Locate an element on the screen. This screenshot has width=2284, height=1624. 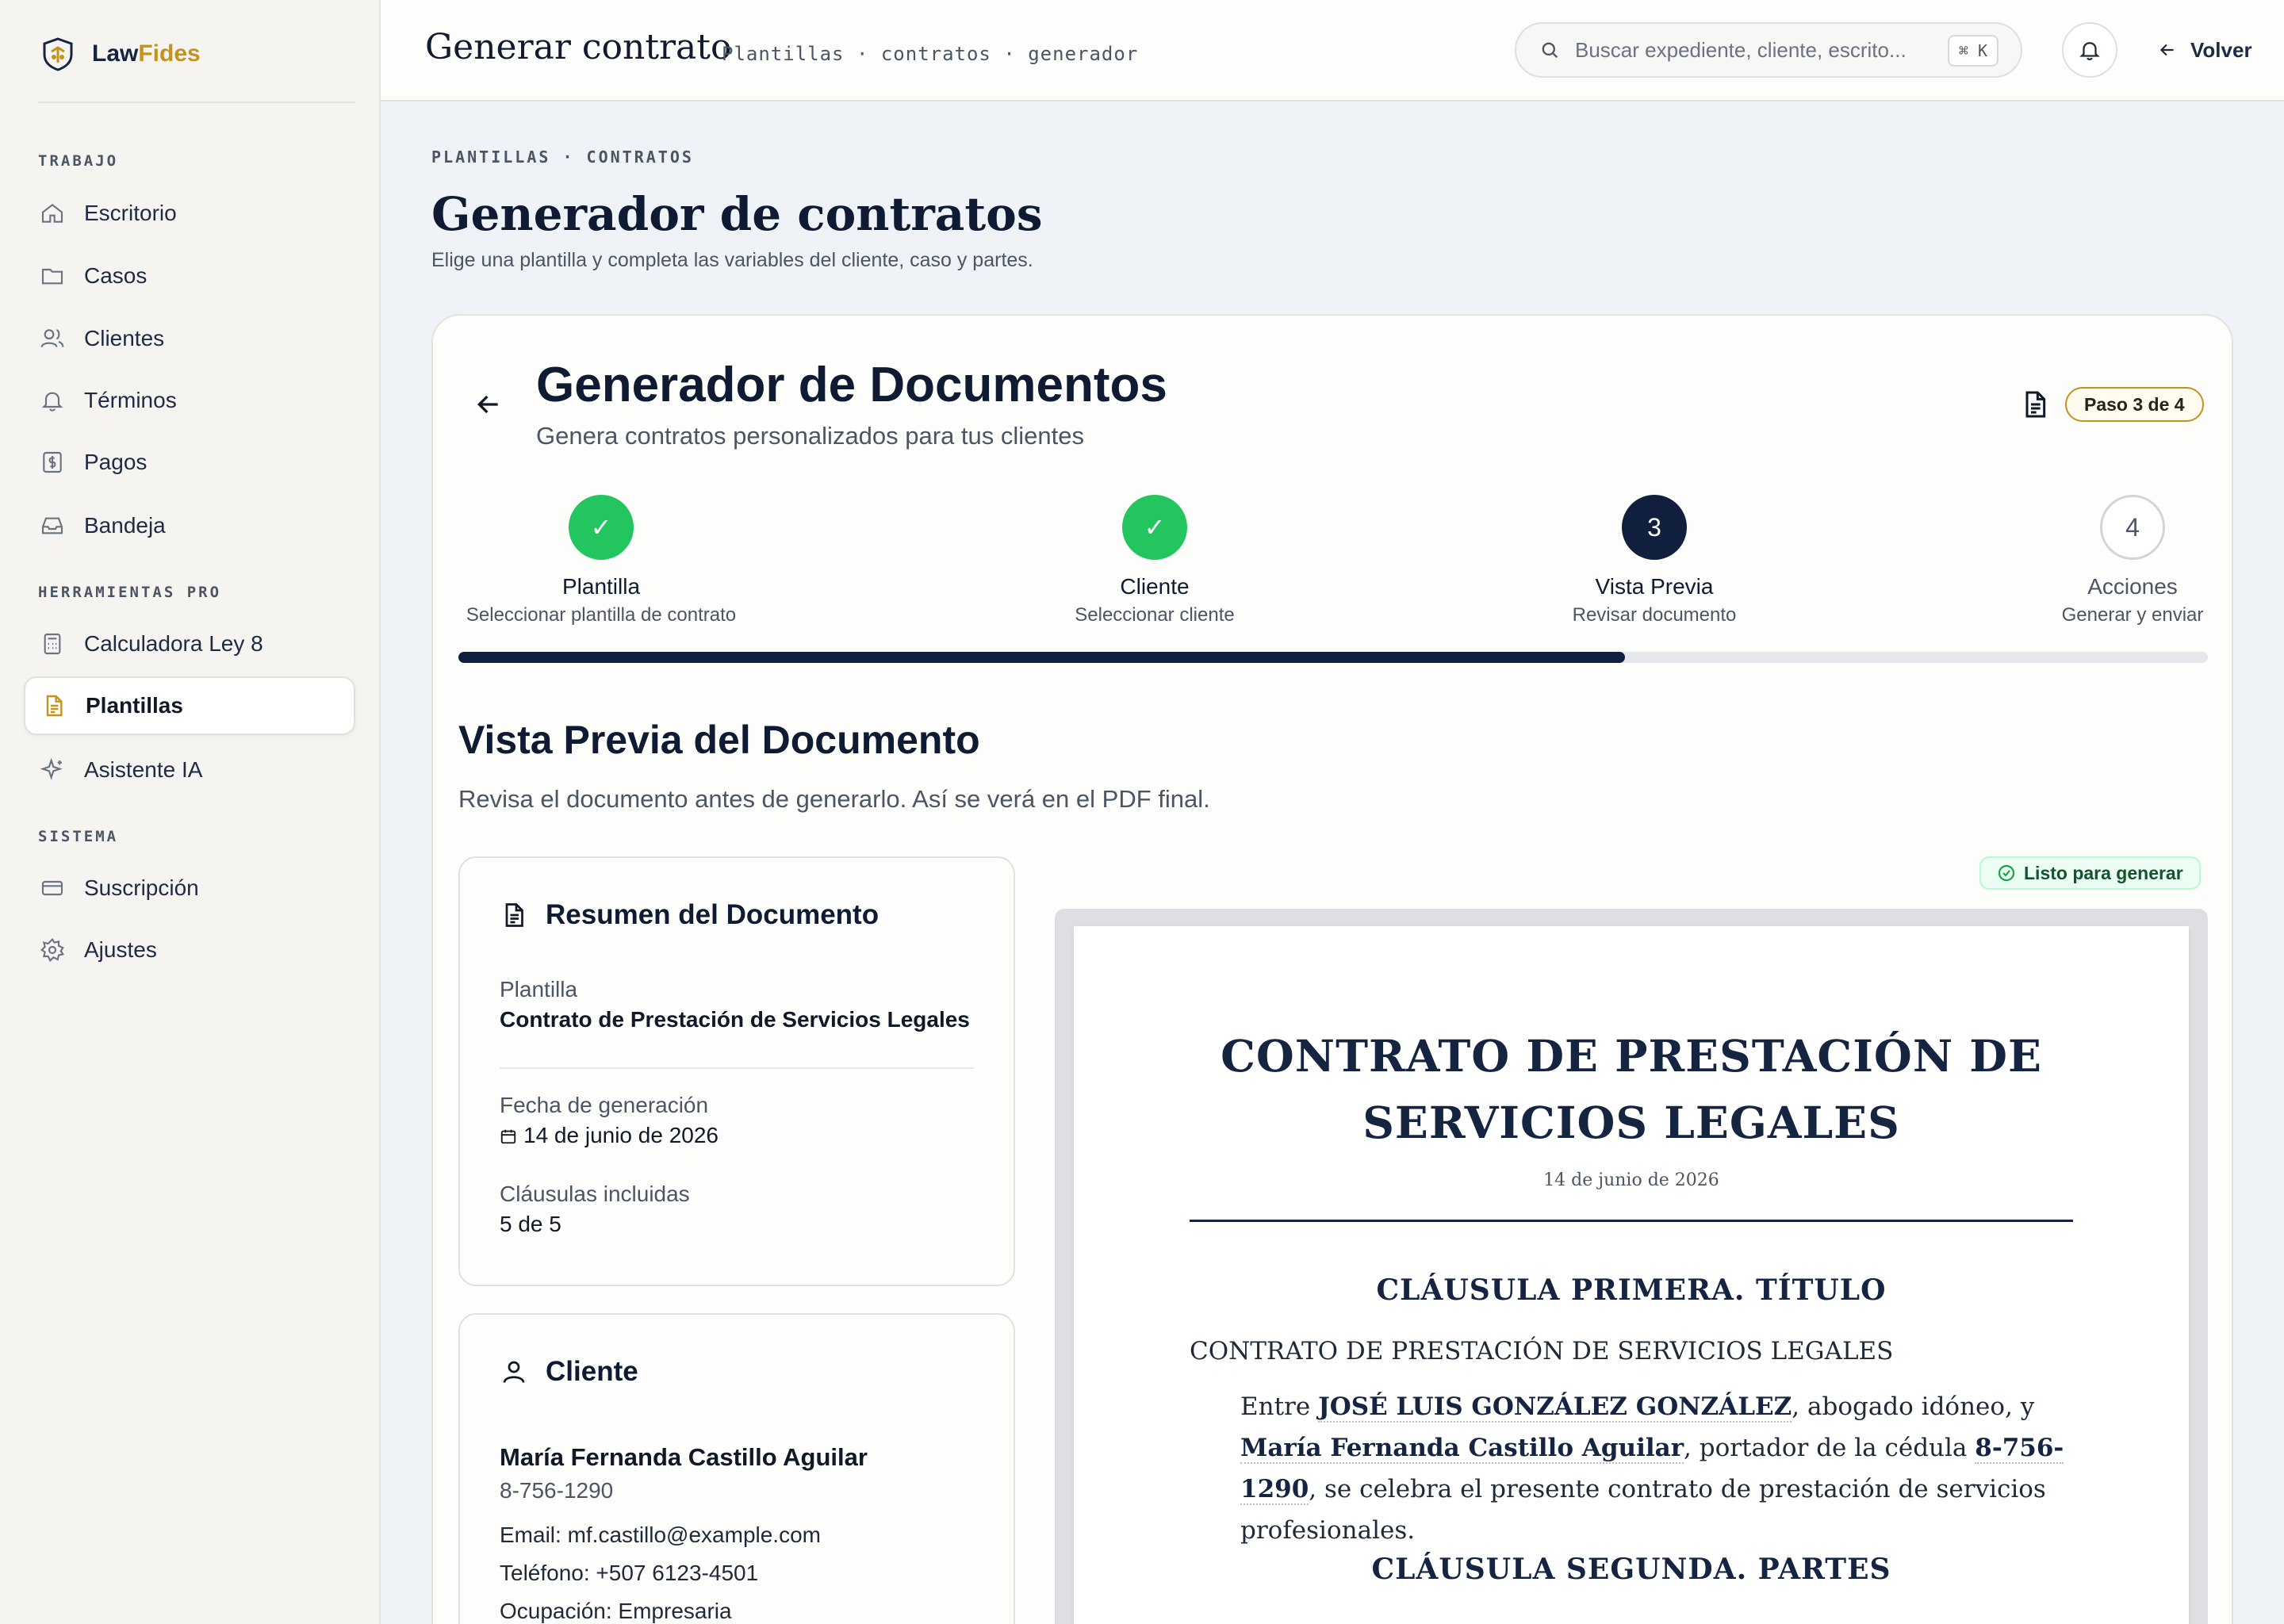
header-title: Generar contrato is located at coordinates (578, 47).